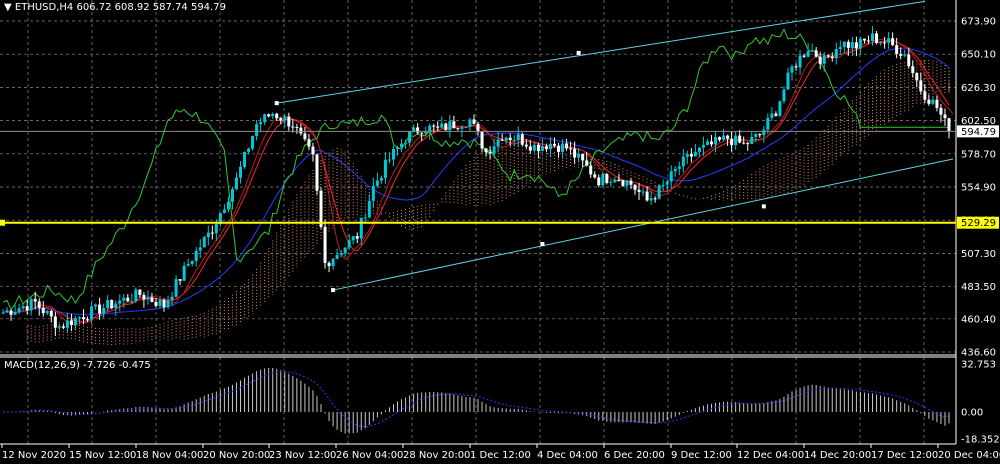 The image size is (1000, 464). What do you see at coordinates (701, 455) in the screenshot?
I see `x-tick-label: 9 Dec 12:00` at bounding box center [701, 455].